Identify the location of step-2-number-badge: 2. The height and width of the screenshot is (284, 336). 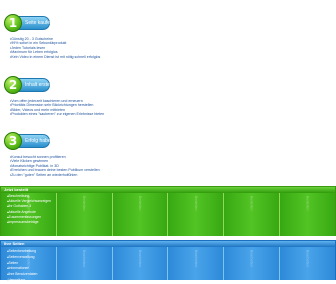
(13, 85).